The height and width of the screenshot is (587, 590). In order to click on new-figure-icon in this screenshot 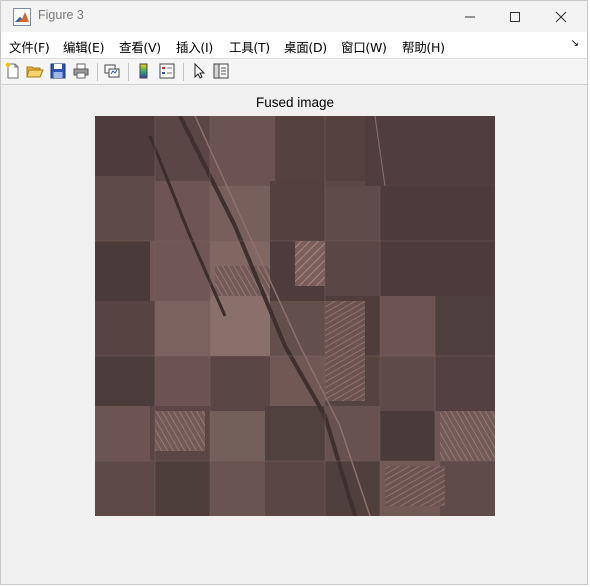, I will do `click(13, 71)`.